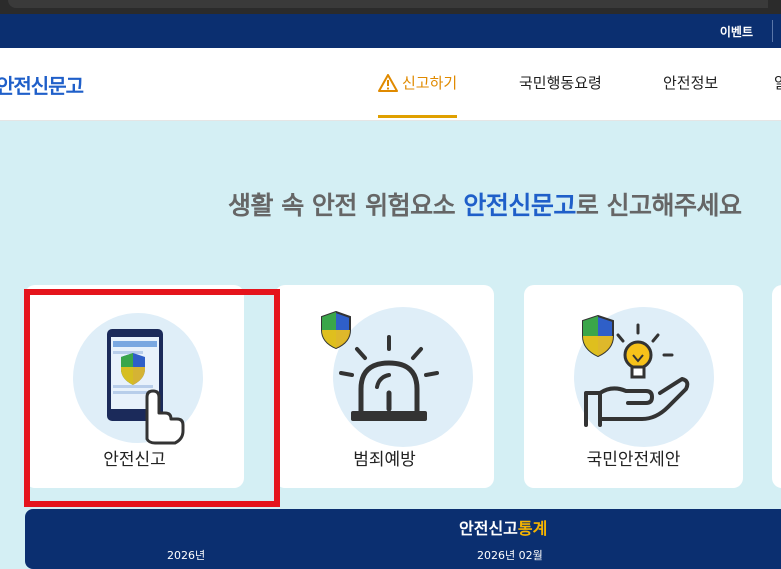 The image size is (781, 569). What do you see at coordinates (776, 386) in the screenshot?
I see `card-partial` at bounding box center [776, 386].